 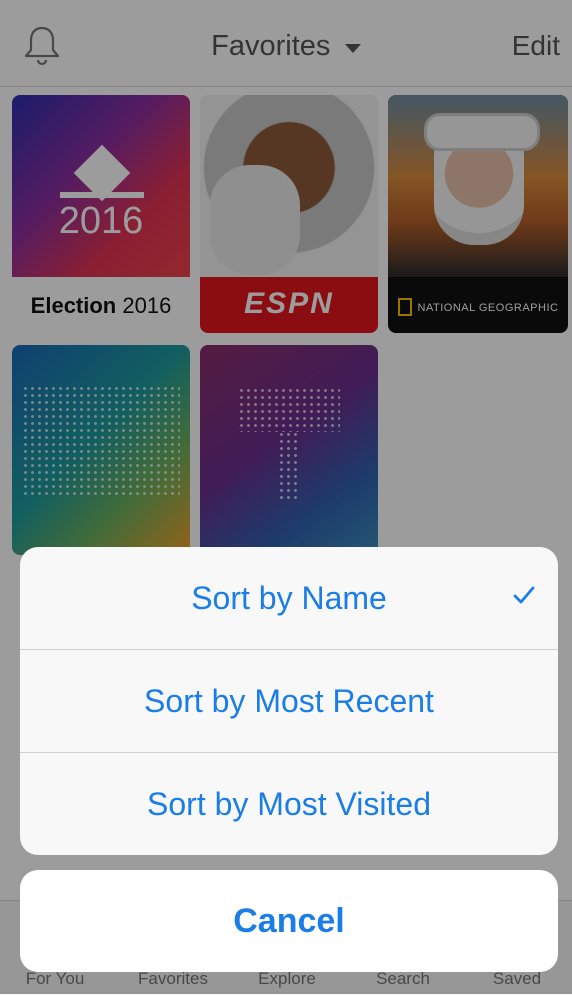 I want to click on sort-by-most-recent-option: Sort by Most Recent, so click(x=289, y=701).